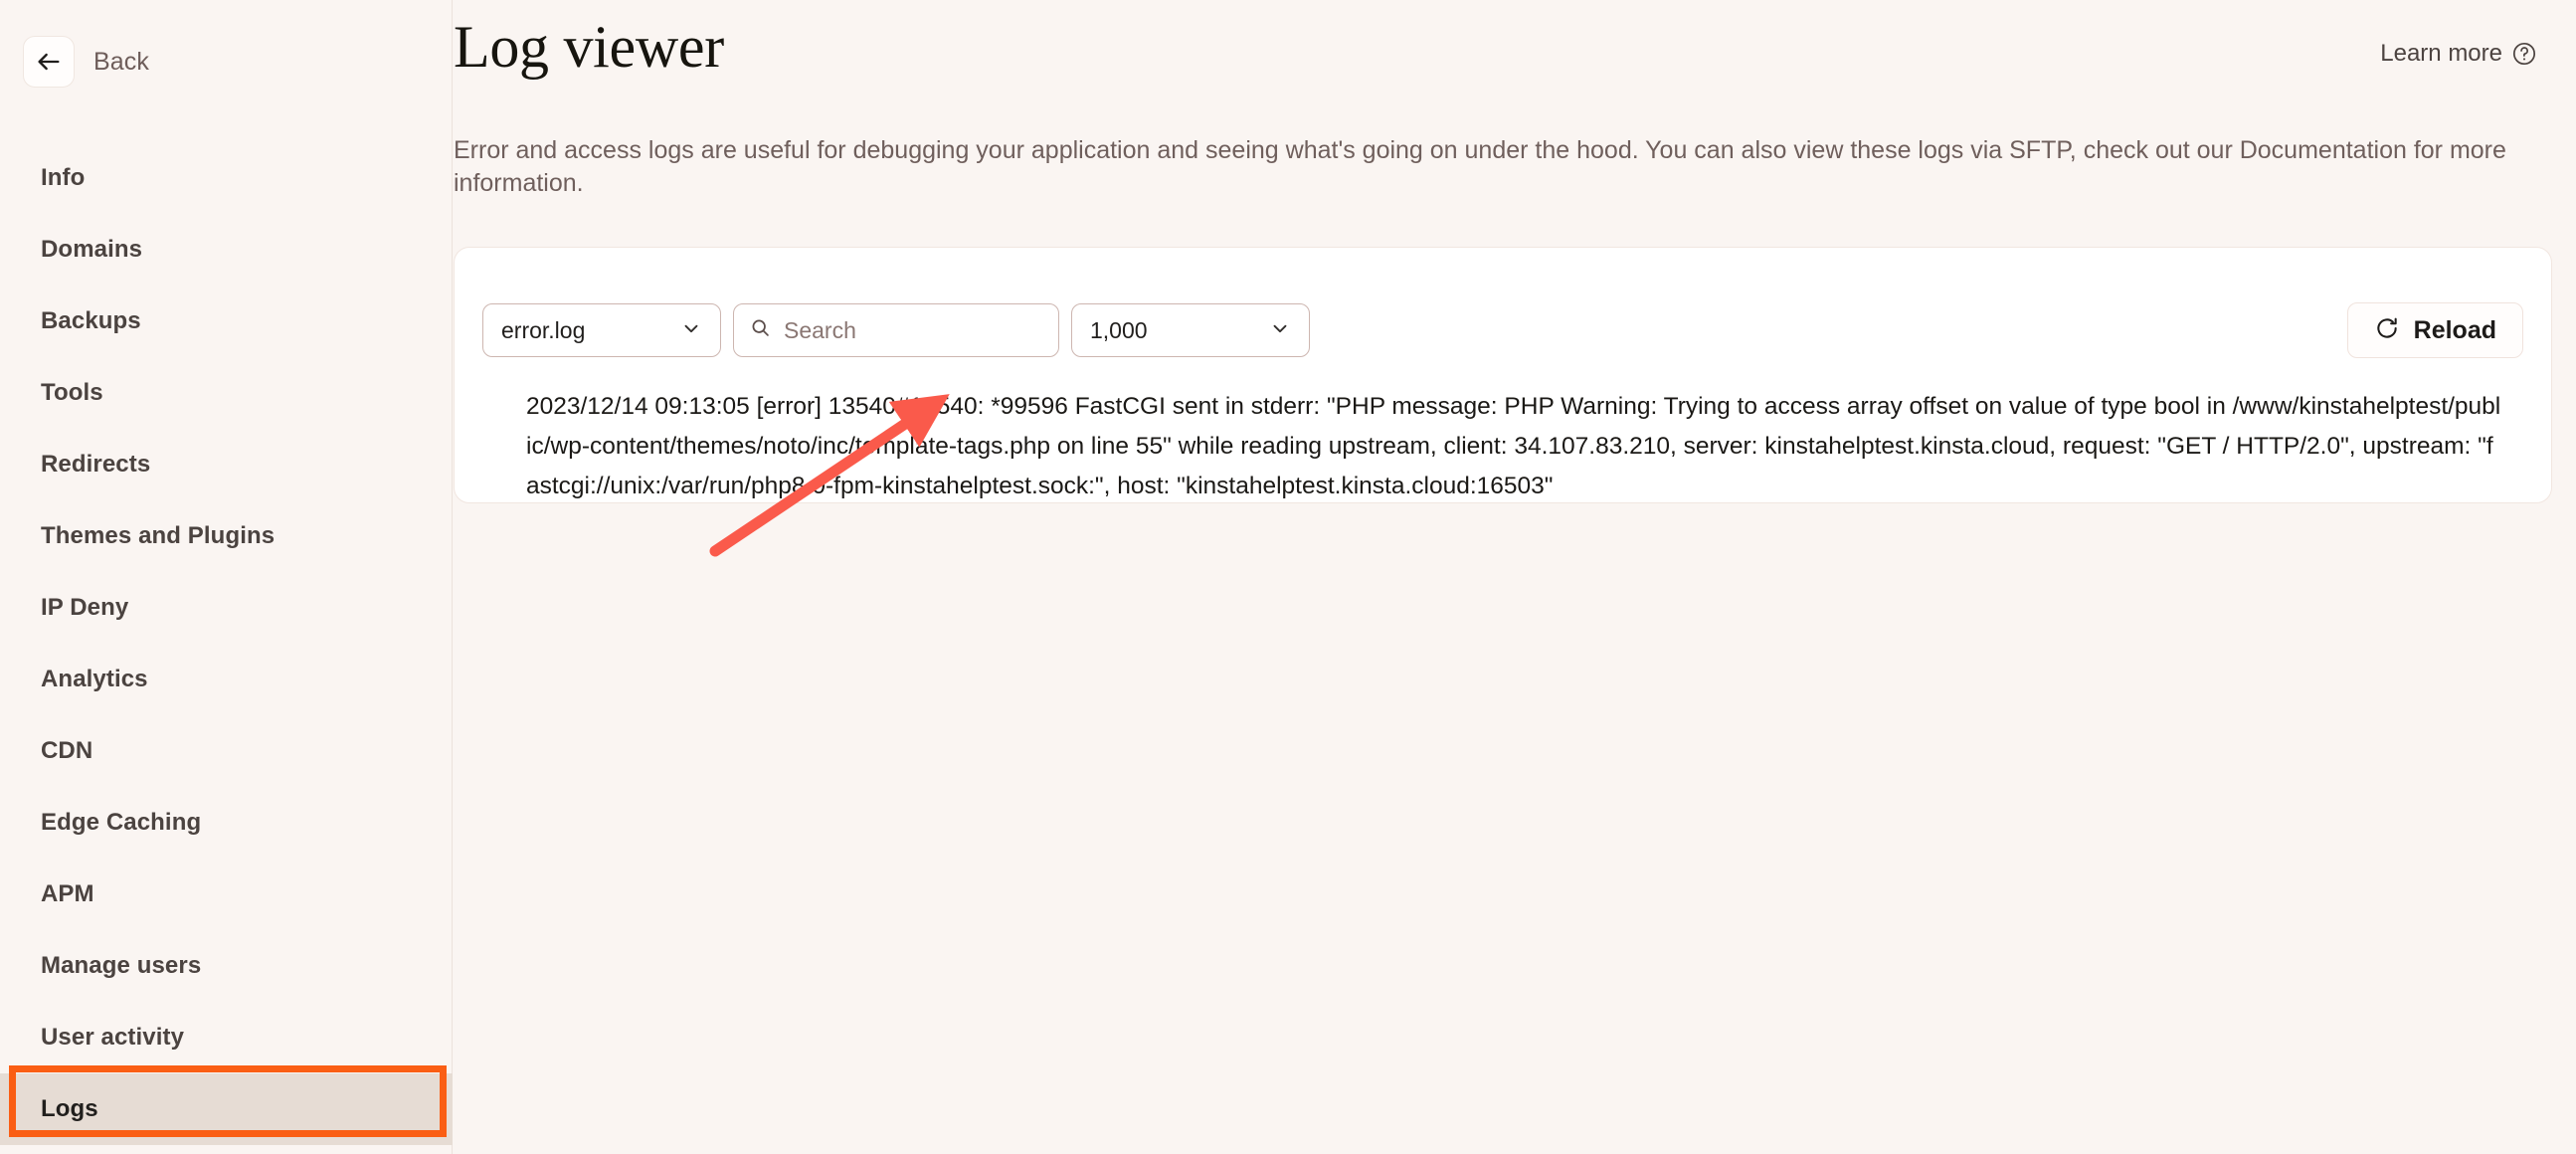 Image resolution: width=2576 pixels, height=1154 pixels. I want to click on sidebar-item-label: Logs, so click(69, 1108).